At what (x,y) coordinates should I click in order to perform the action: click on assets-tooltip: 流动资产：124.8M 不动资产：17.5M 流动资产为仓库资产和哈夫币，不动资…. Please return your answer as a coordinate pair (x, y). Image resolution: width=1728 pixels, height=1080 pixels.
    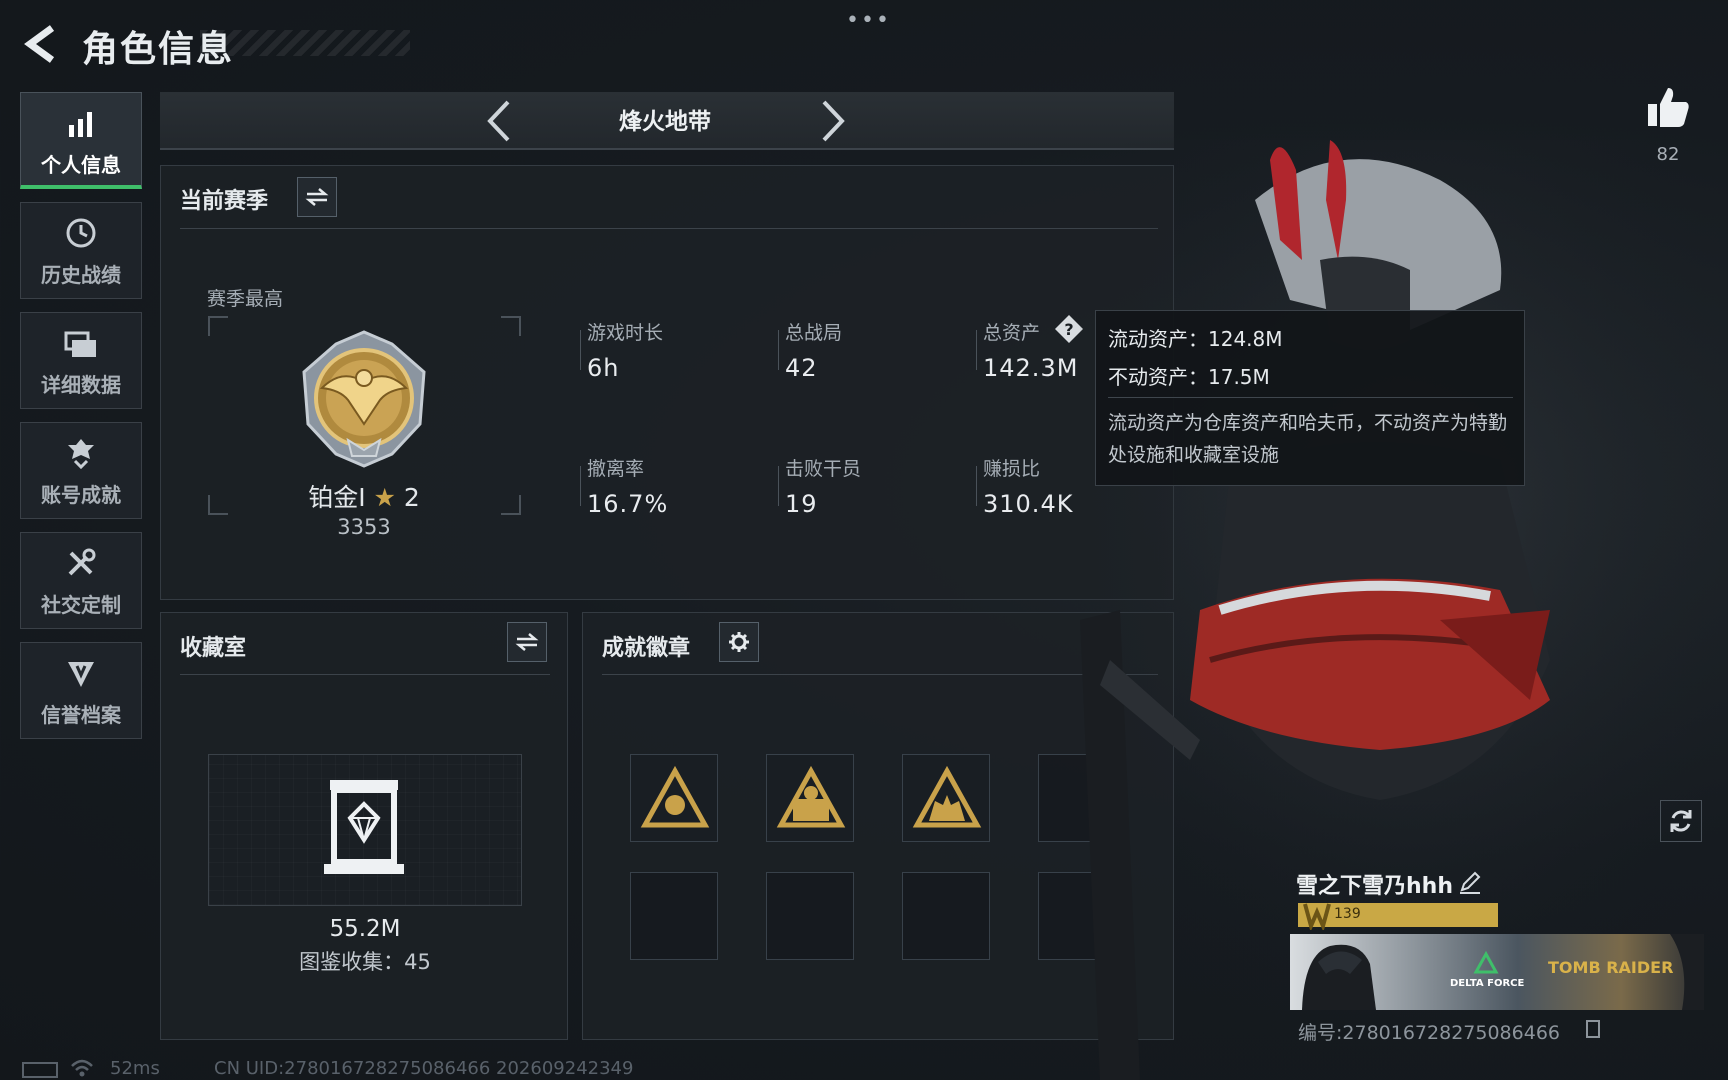
    Looking at the image, I should click on (1310, 398).